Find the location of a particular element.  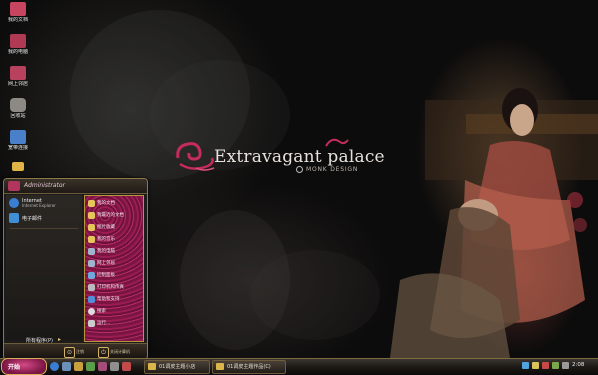

desktop-icon-label: 我的电脑 is located at coordinates (17, 52).